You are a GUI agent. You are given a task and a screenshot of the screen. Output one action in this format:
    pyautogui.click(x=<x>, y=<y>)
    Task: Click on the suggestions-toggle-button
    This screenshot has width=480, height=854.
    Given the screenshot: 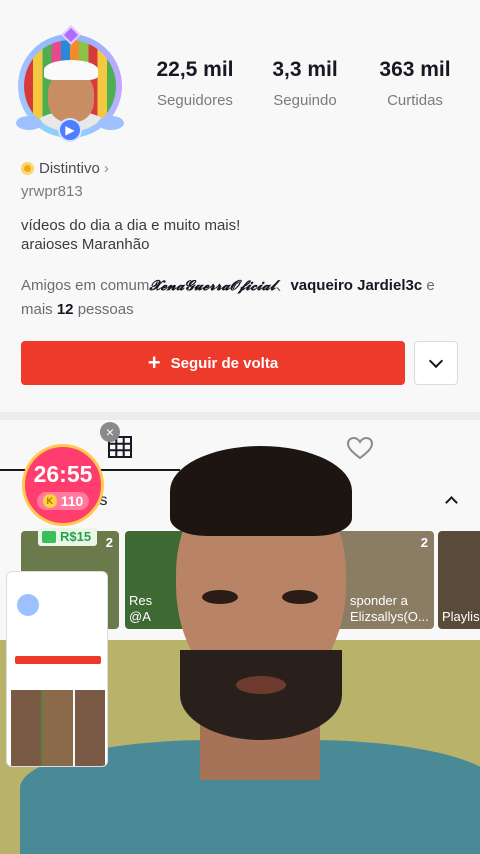 What is the action you would take?
    pyautogui.click(x=436, y=363)
    